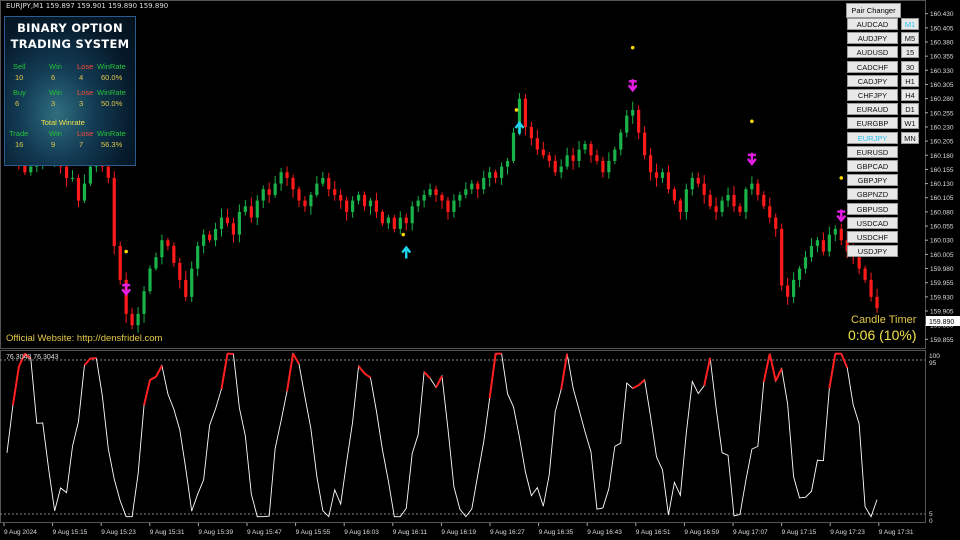 The height and width of the screenshot is (540, 960). Describe the element at coordinates (872, 95) in the screenshot. I see `pair-button-chfjpy: CHFJPY` at that location.